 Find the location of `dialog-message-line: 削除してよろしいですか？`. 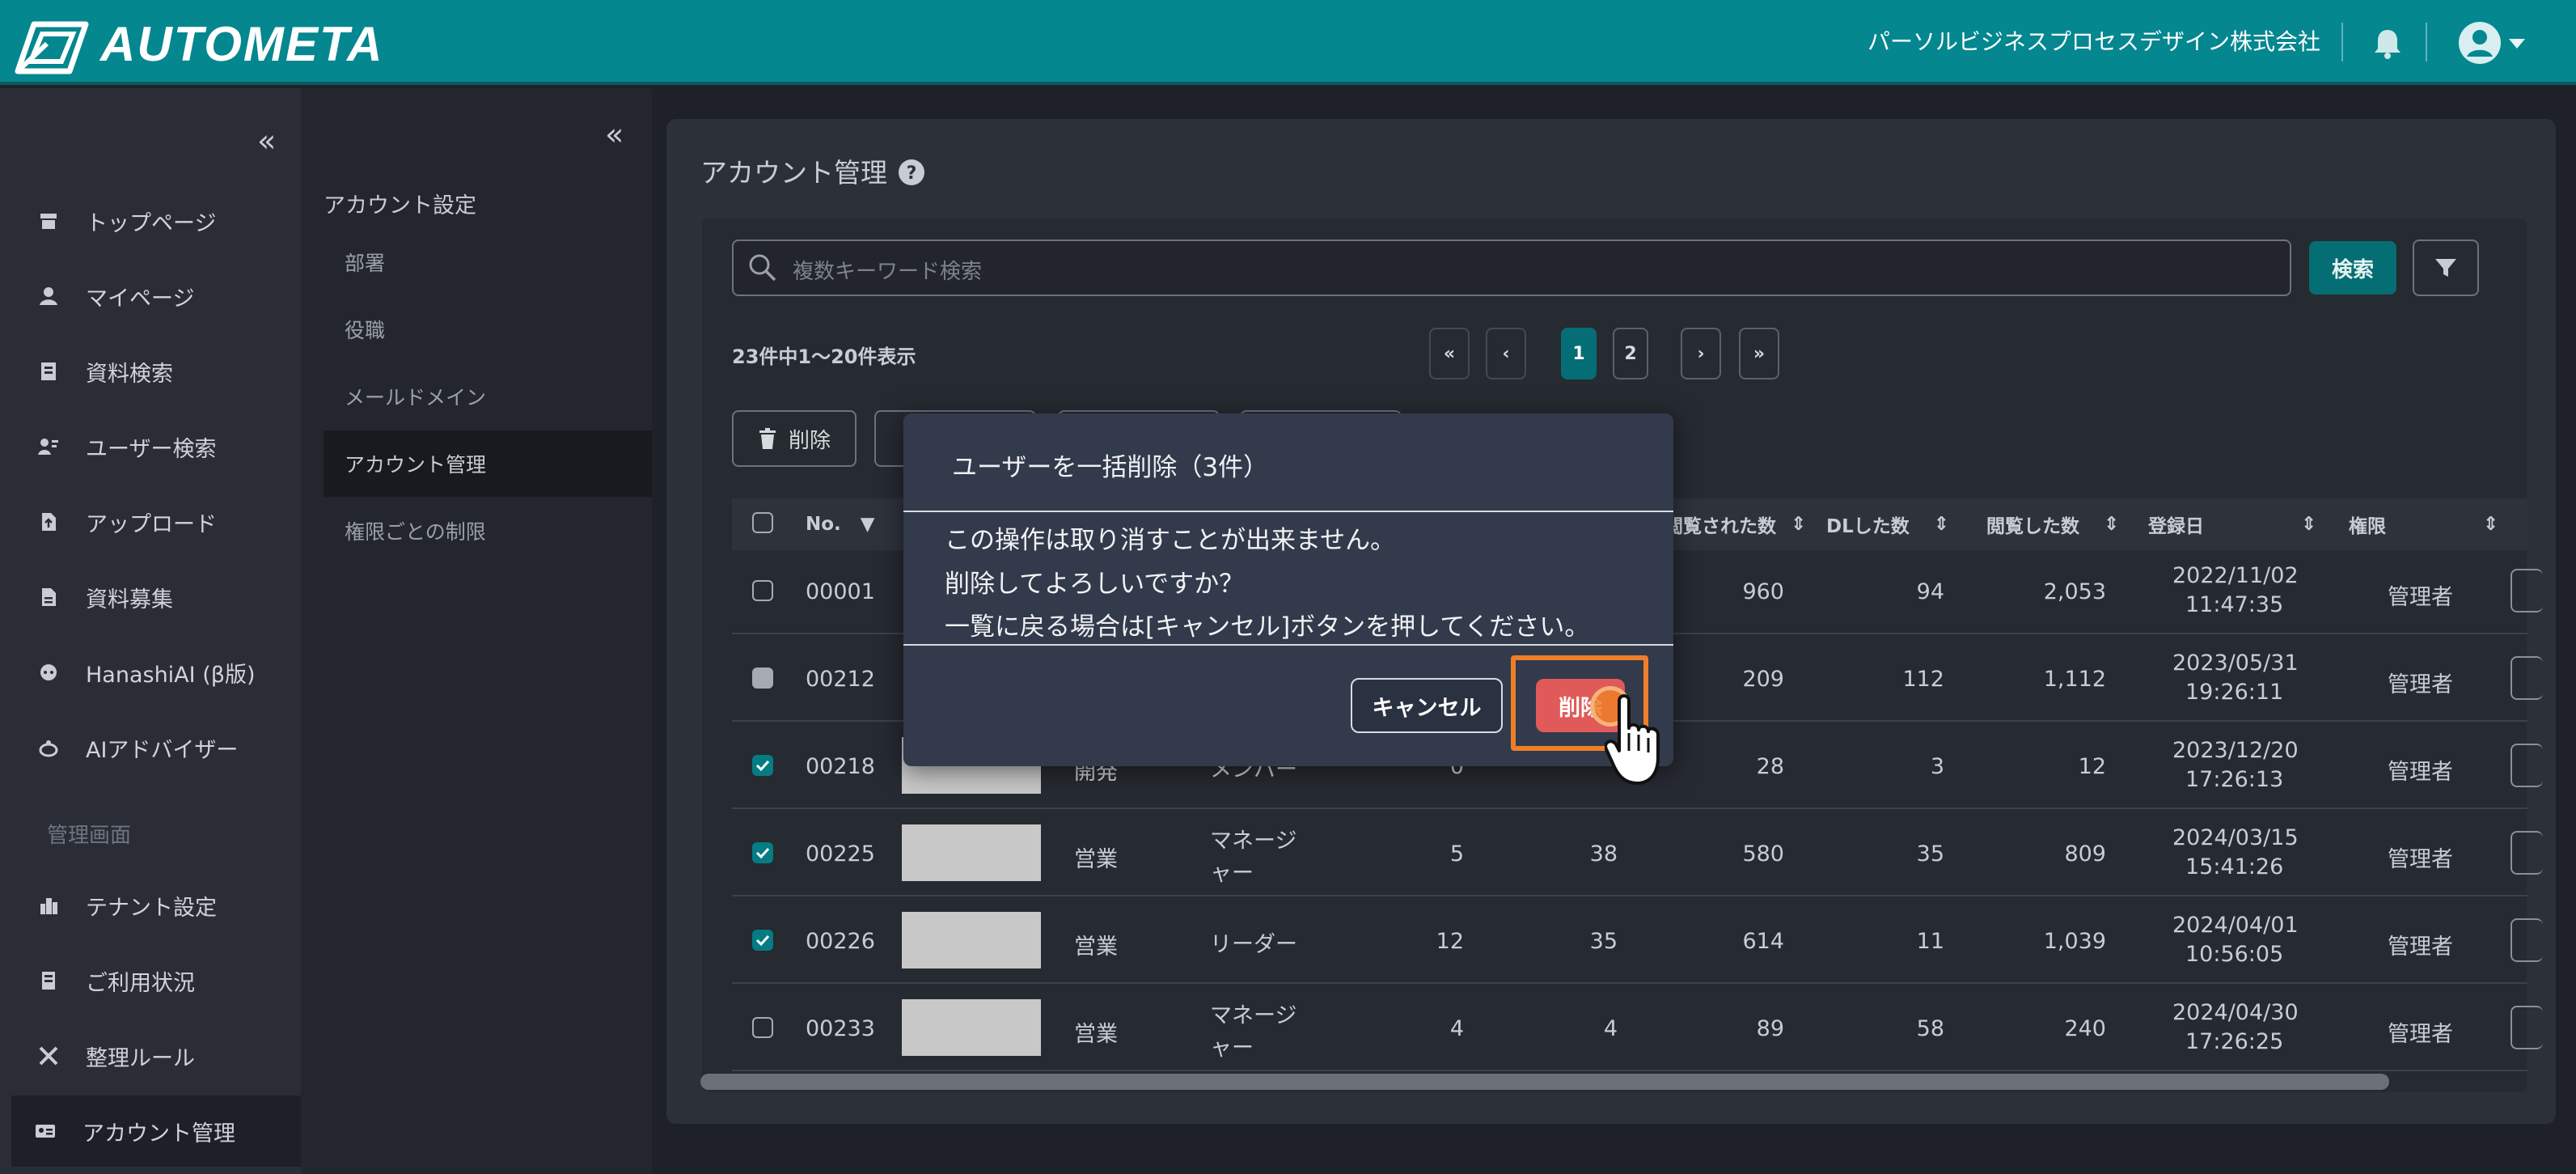

dialog-message-line: 削除してよろしいですか？ is located at coordinates (1095, 584).